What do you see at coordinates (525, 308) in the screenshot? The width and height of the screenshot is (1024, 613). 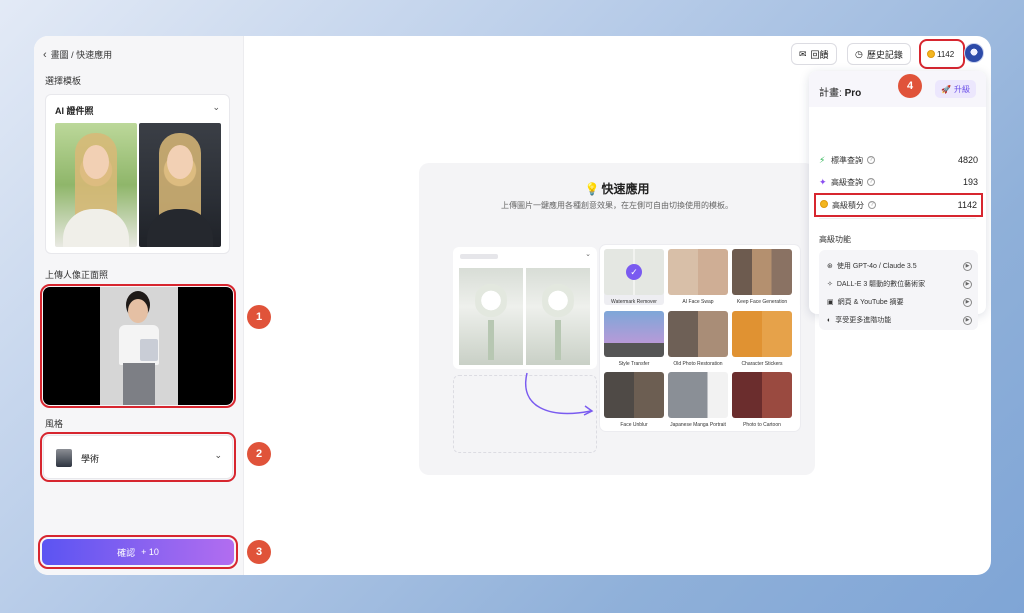 I see `preview-input-card: ⌄` at bounding box center [525, 308].